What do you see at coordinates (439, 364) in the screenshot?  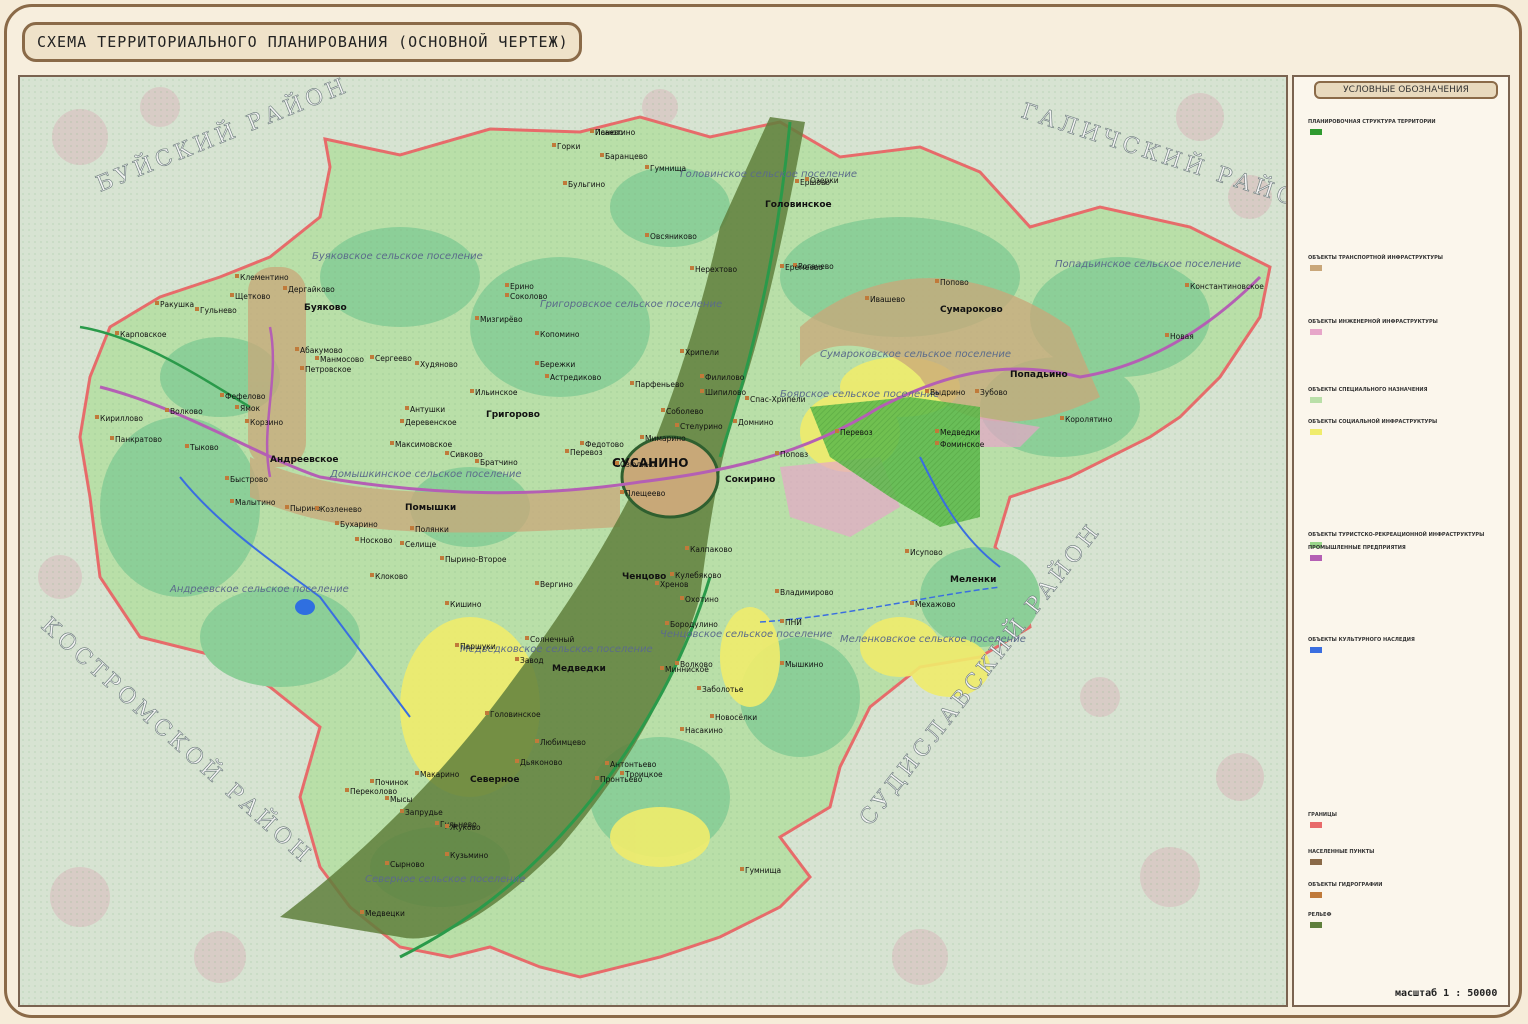 I see `village-label: Худяново` at bounding box center [439, 364].